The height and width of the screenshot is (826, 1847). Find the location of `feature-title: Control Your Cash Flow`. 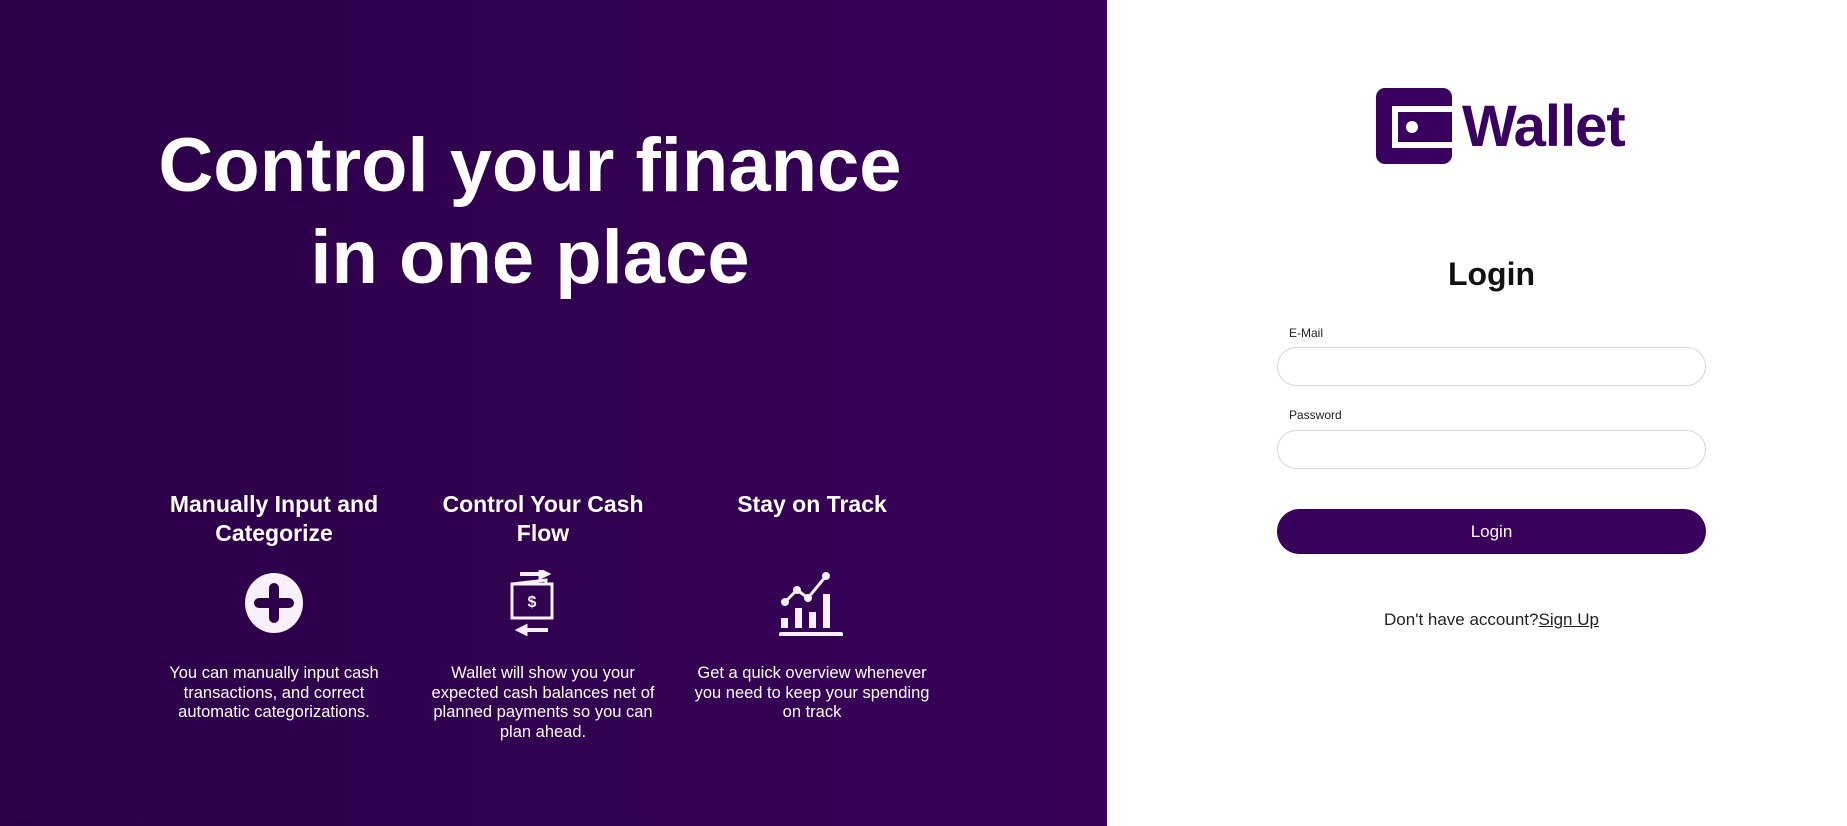

feature-title: Control Your Cash Flow is located at coordinates (543, 518).